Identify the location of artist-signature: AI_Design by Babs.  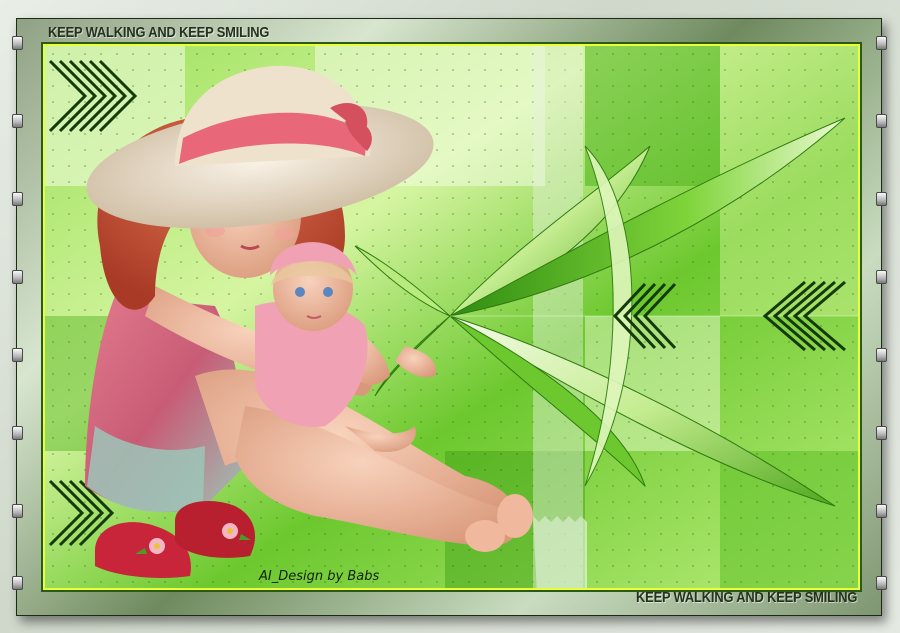
(319, 576).